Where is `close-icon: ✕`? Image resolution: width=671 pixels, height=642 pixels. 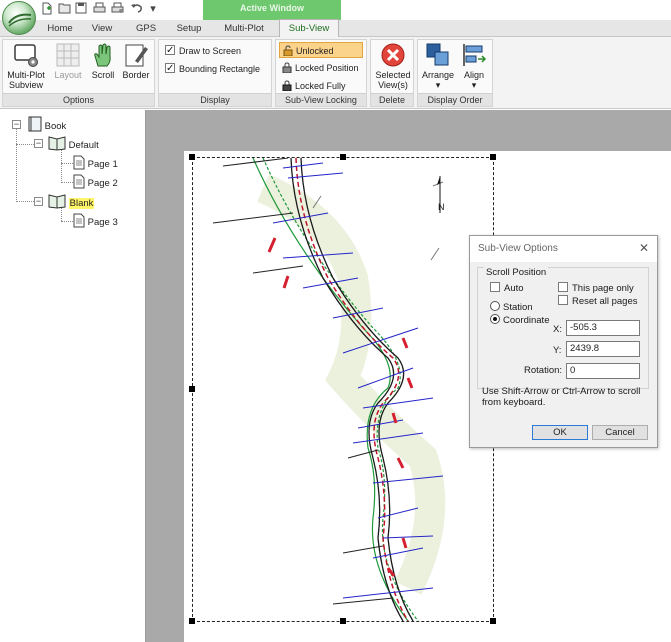 close-icon: ✕ is located at coordinates (644, 248).